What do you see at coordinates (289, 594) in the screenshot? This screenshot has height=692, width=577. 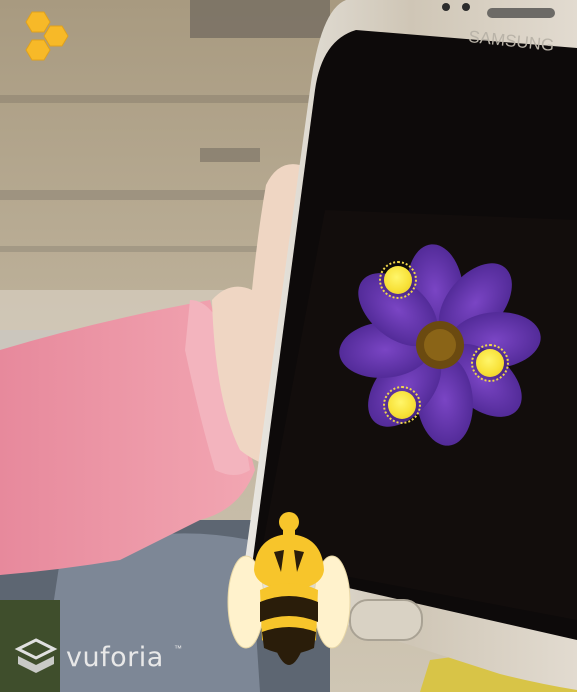 I see `bee-icon` at bounding box center [289, 594].